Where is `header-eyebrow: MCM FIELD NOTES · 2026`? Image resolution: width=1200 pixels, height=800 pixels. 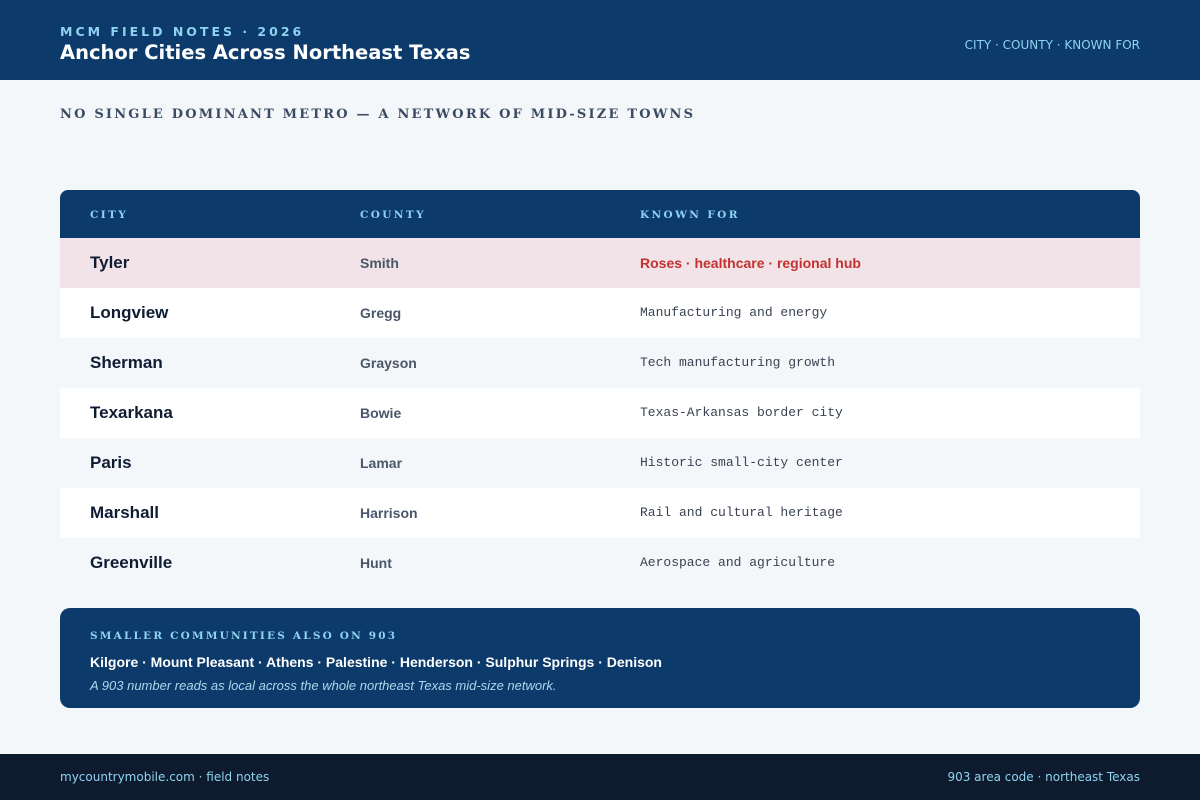 header-eyebrow: MCM FIELD NOTES · 2026 is located at coordinates (182, 31).